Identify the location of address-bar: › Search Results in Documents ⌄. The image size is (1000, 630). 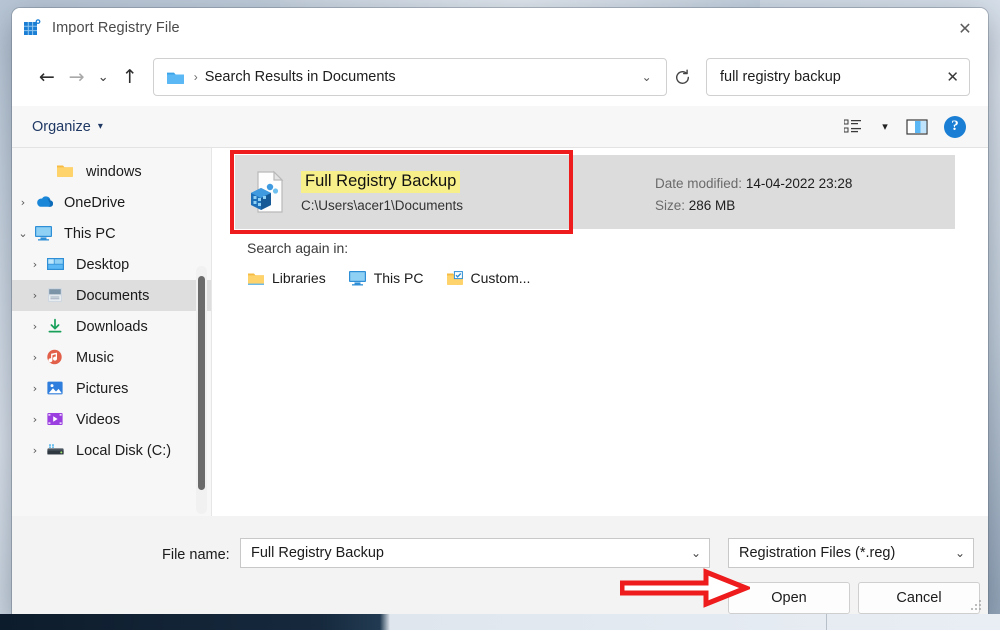
(409, 77).